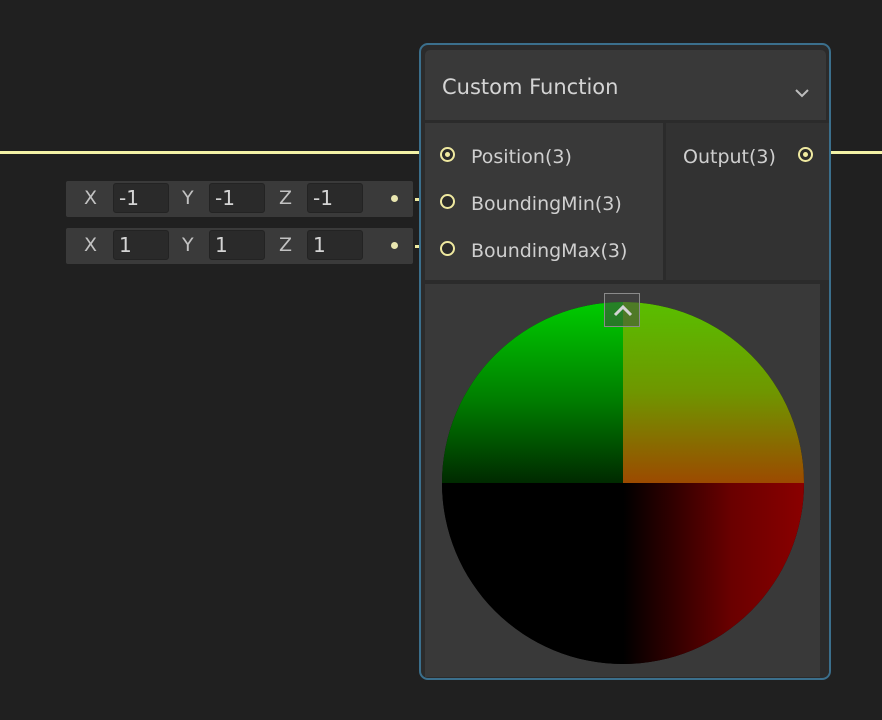 The width and height of the screenshot is (882, 720). What do you see at coordinates (220, 152) in the screenshot?
I see `input-wire-position` at bounding box center [220, 152].